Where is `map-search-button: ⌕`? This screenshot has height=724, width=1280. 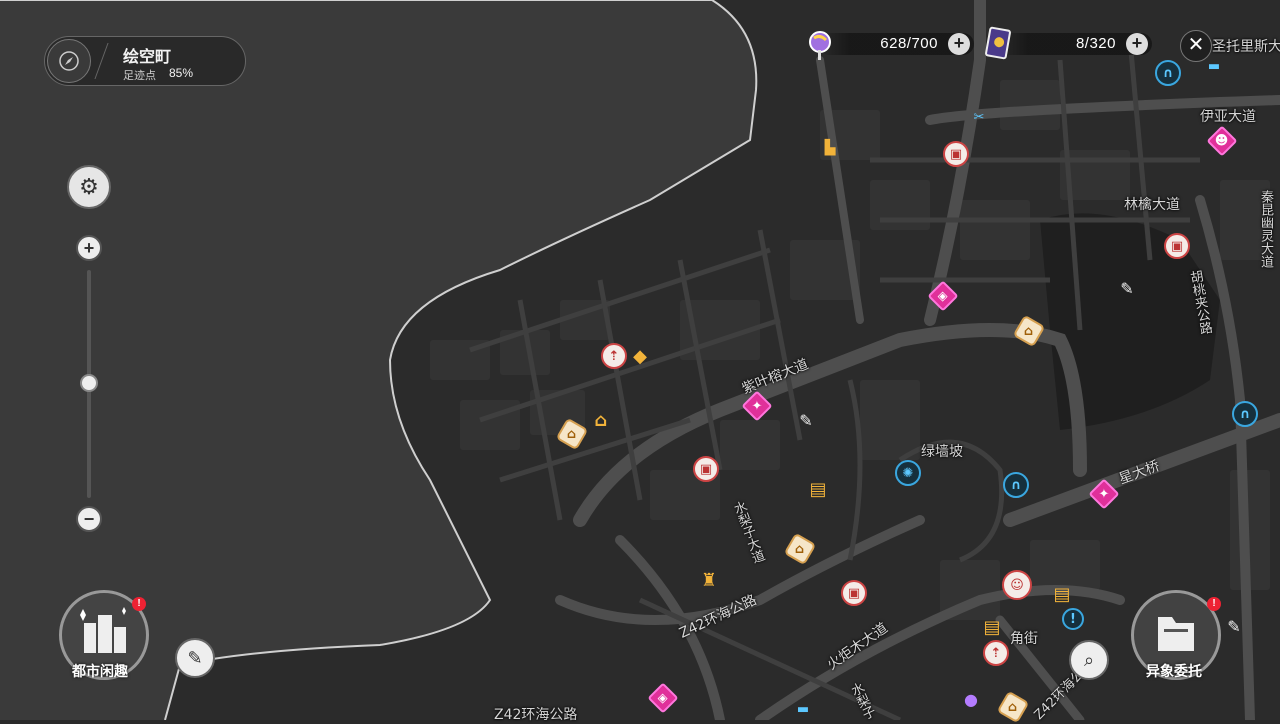 map-search-button: ⌕ is located at coordinates (1089, 660).